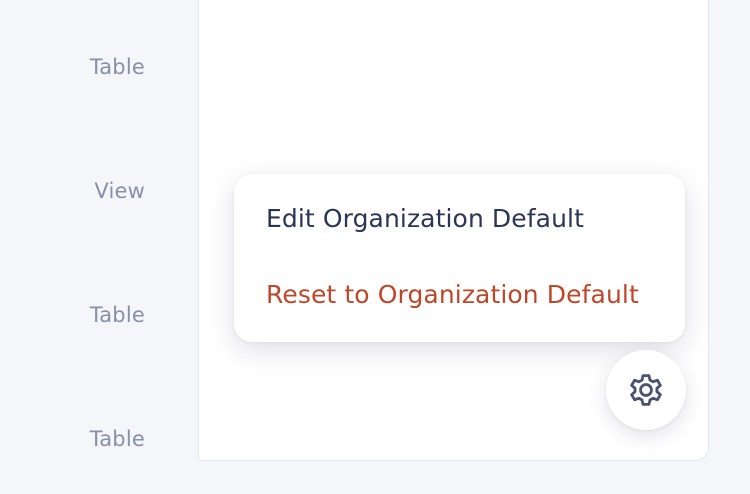 This screenshot has height=494, width=750. I want to click on gear-icon, so click(646, 390).